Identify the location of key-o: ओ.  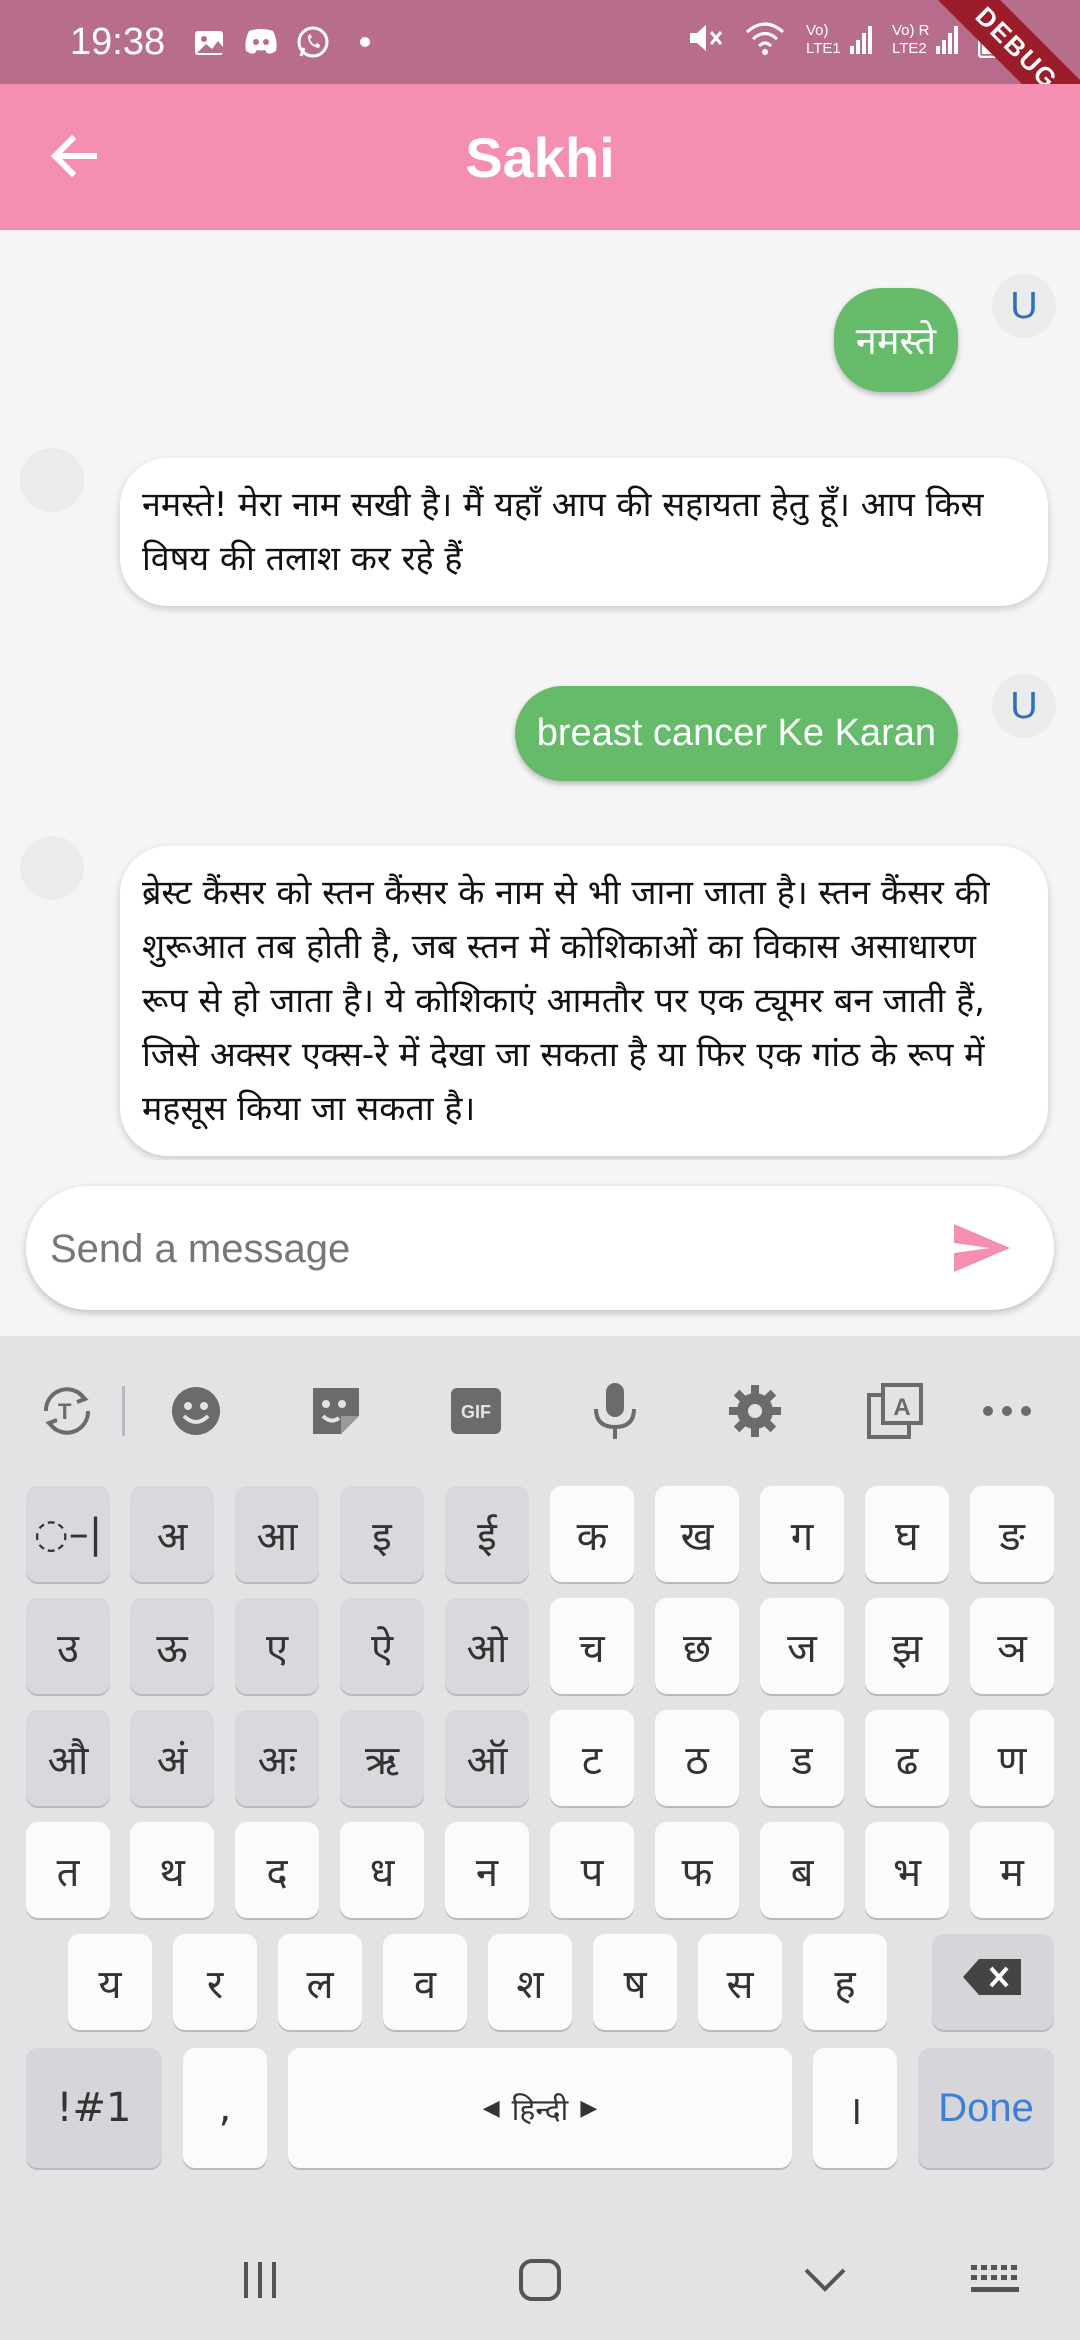
(487, 1646).